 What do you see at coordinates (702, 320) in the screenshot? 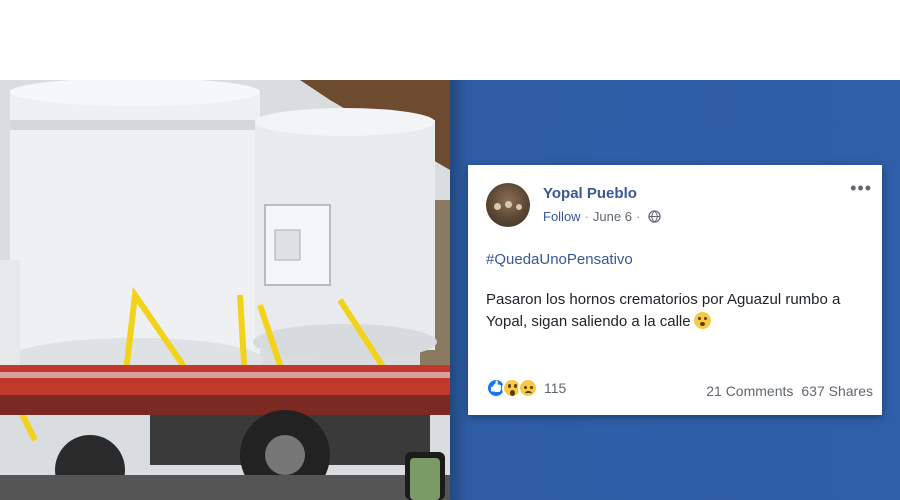
I see `sad-face-emoji-icon` at bounding box center [702, 320].